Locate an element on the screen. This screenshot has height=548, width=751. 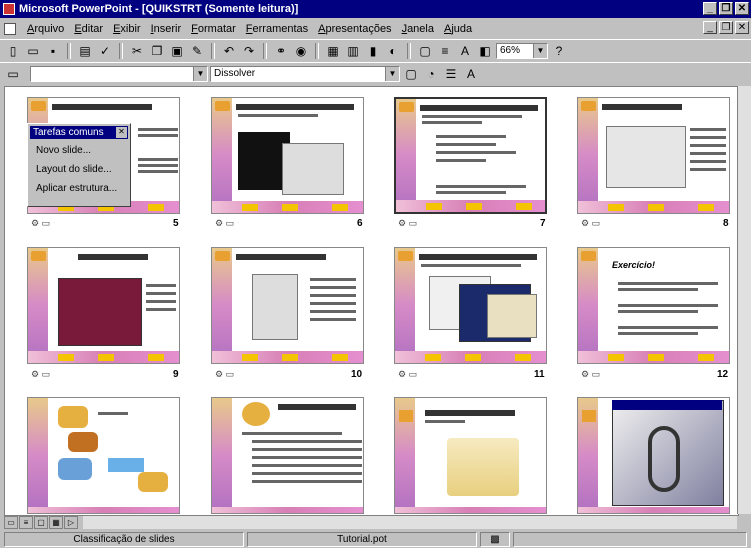
zoom-combo: 66% ▼ is located at coordinates (522, 50).